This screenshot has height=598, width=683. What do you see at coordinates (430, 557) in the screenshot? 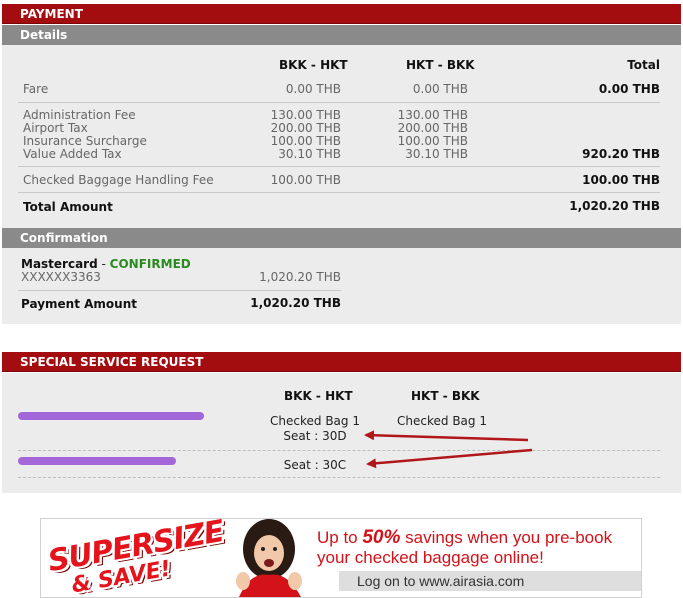
I see `promo-headline-line2: your checked baggage online!` at bounding box center [430, 557].